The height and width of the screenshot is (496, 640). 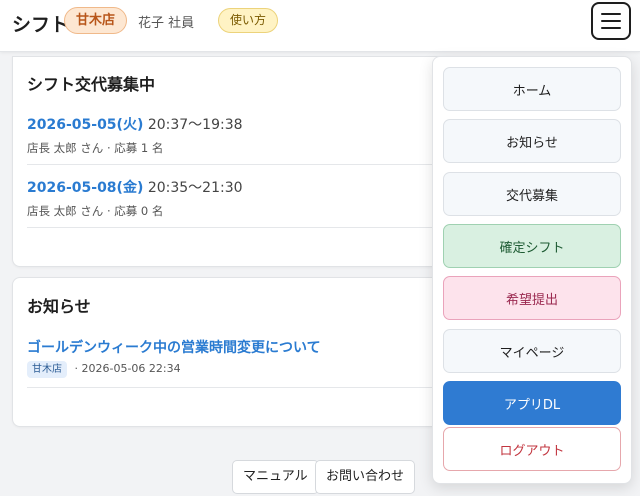 What do you see at coordinates (95, 211) in the screenshot?
I see `shift-meta: 店長 太郎 さん · 応募 0 名` at bounding box center [95, 211].